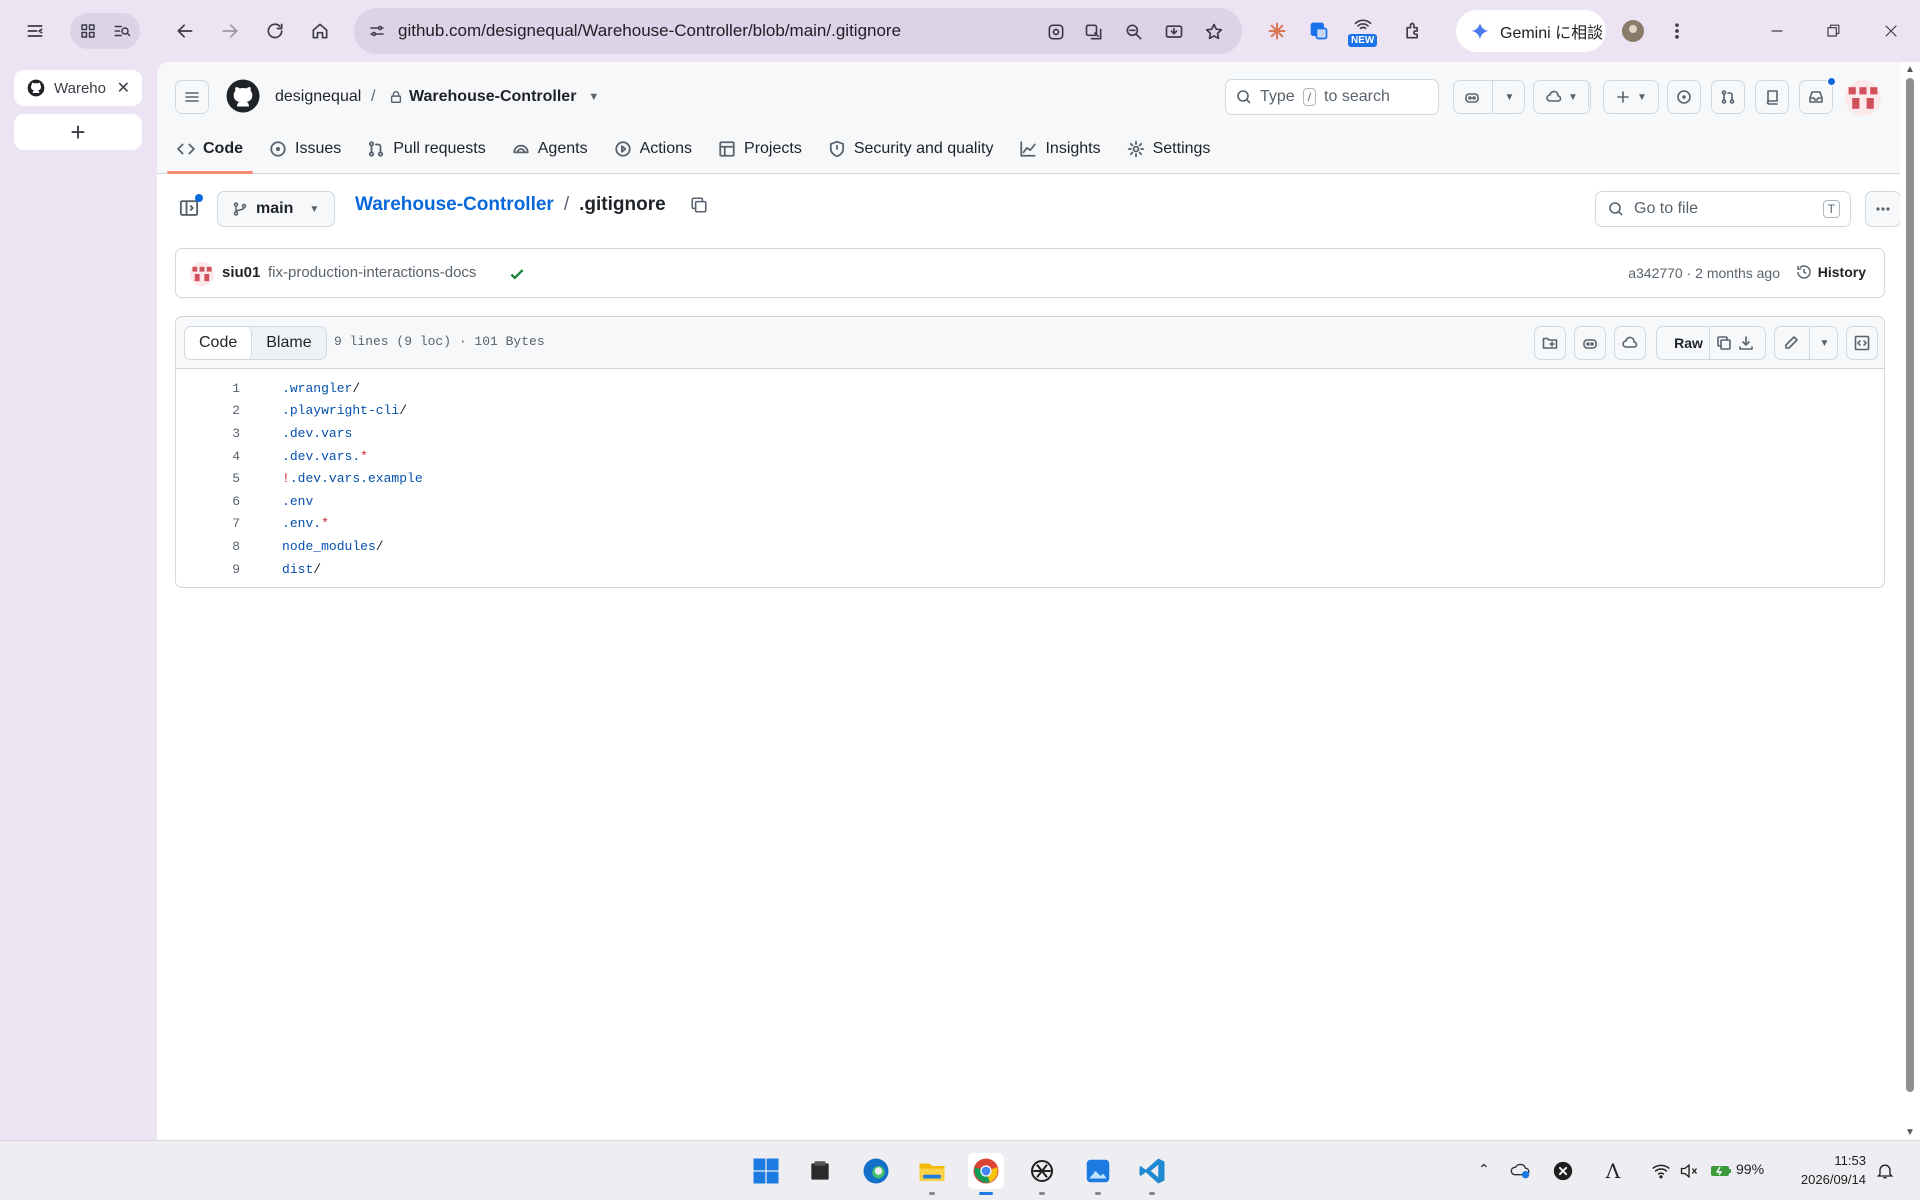 Image resolution: width=1920 pixels, height=1200 pixels. What do you see at coordinates (372, 272) in the screenshot?
I see `commit-message: fix-production-interactions-docs` at bounding box center [372, 272].